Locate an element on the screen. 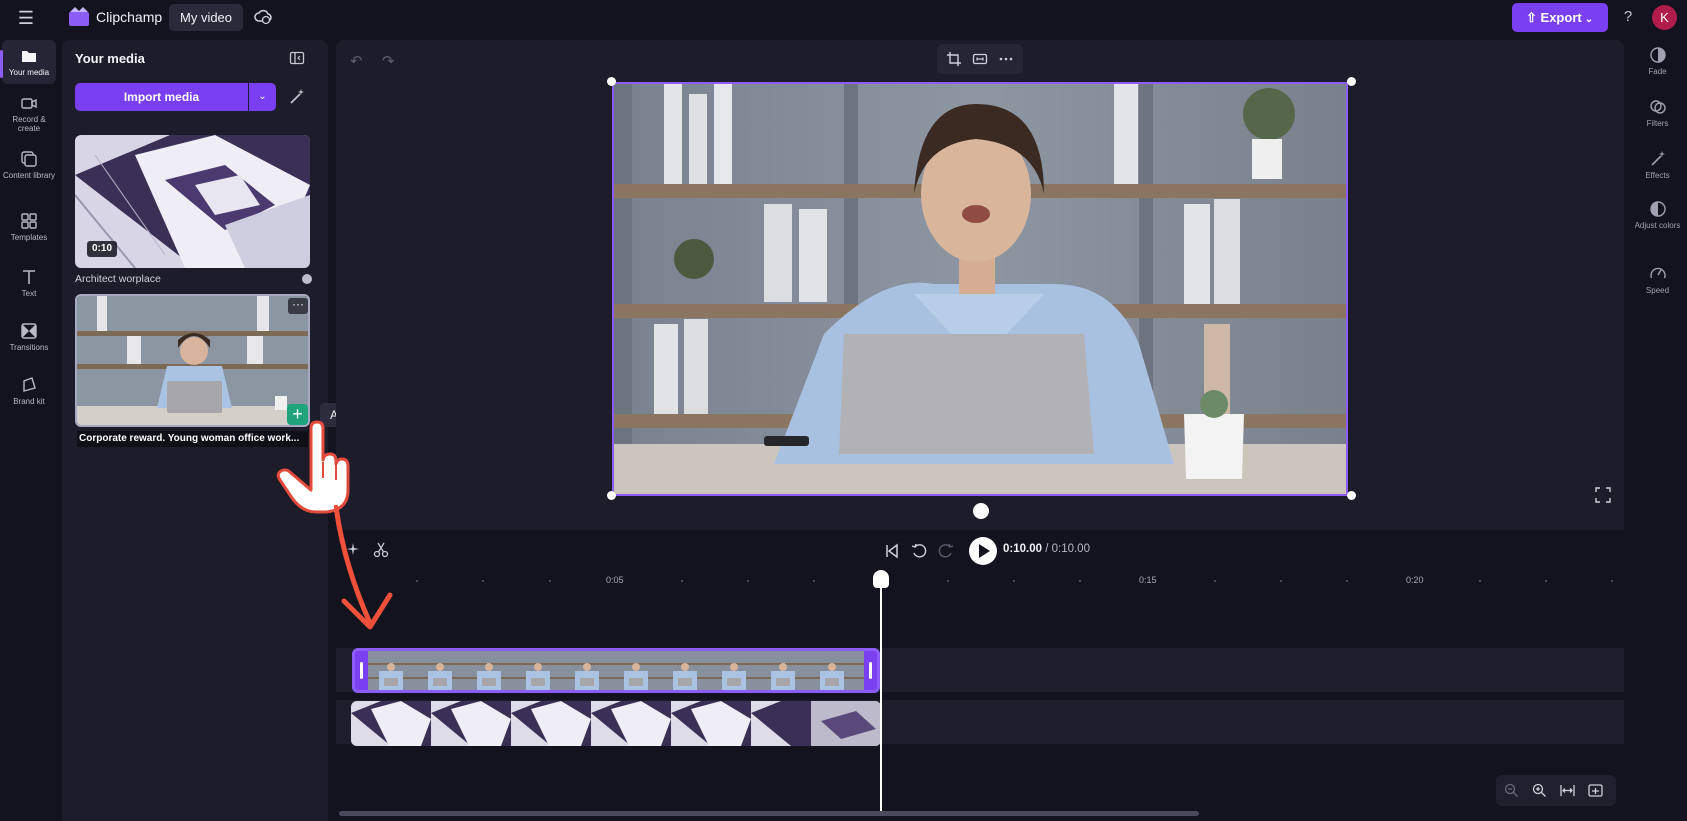 Image resolution: width=1687 pixels, height=821 pixels. nav-transitions: Transitions is located at coordinates (29, 337).